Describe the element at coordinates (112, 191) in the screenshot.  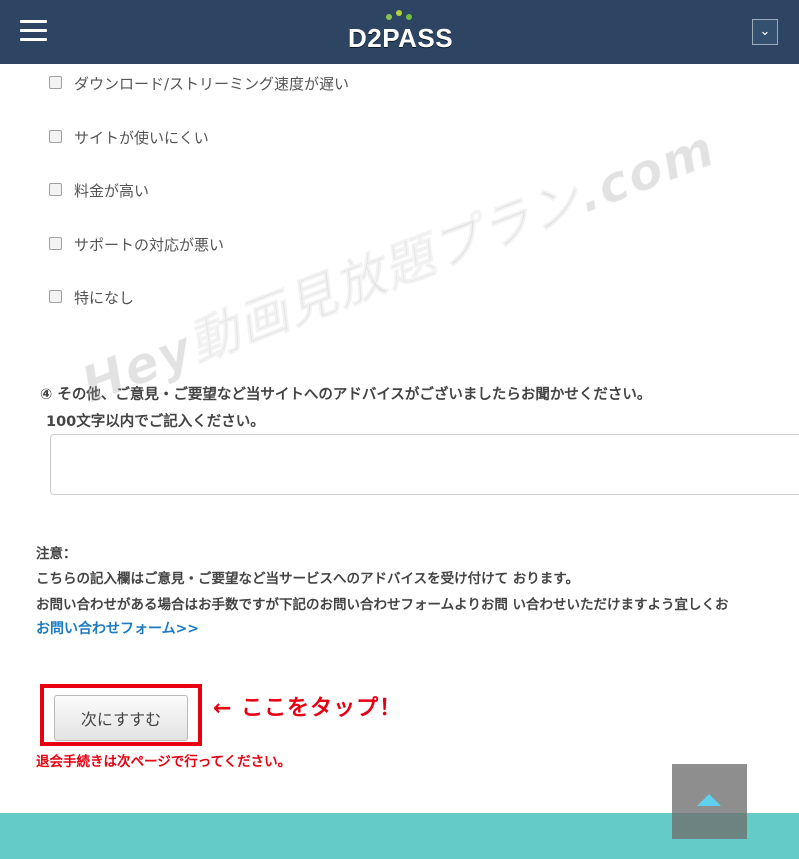
I see `option-label: 料金が高い` at that location.